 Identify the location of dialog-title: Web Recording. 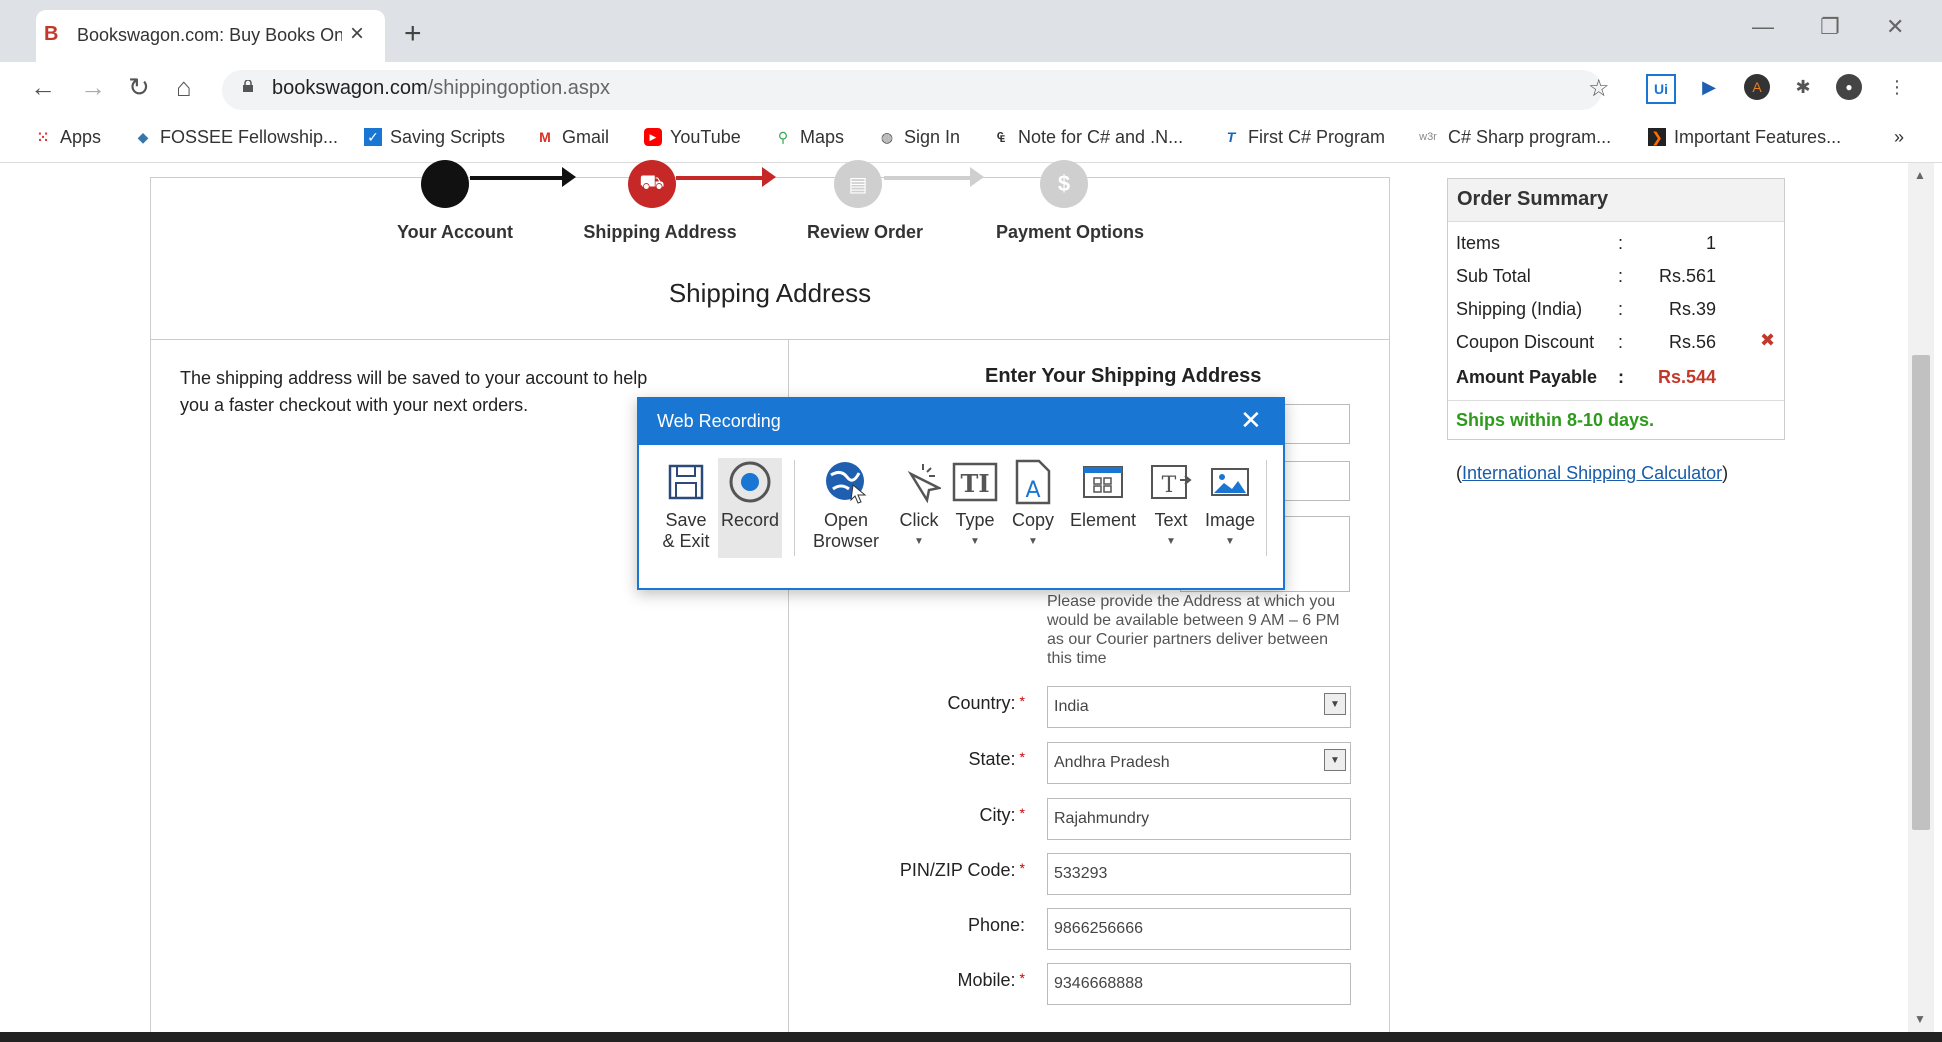
(719, 421).